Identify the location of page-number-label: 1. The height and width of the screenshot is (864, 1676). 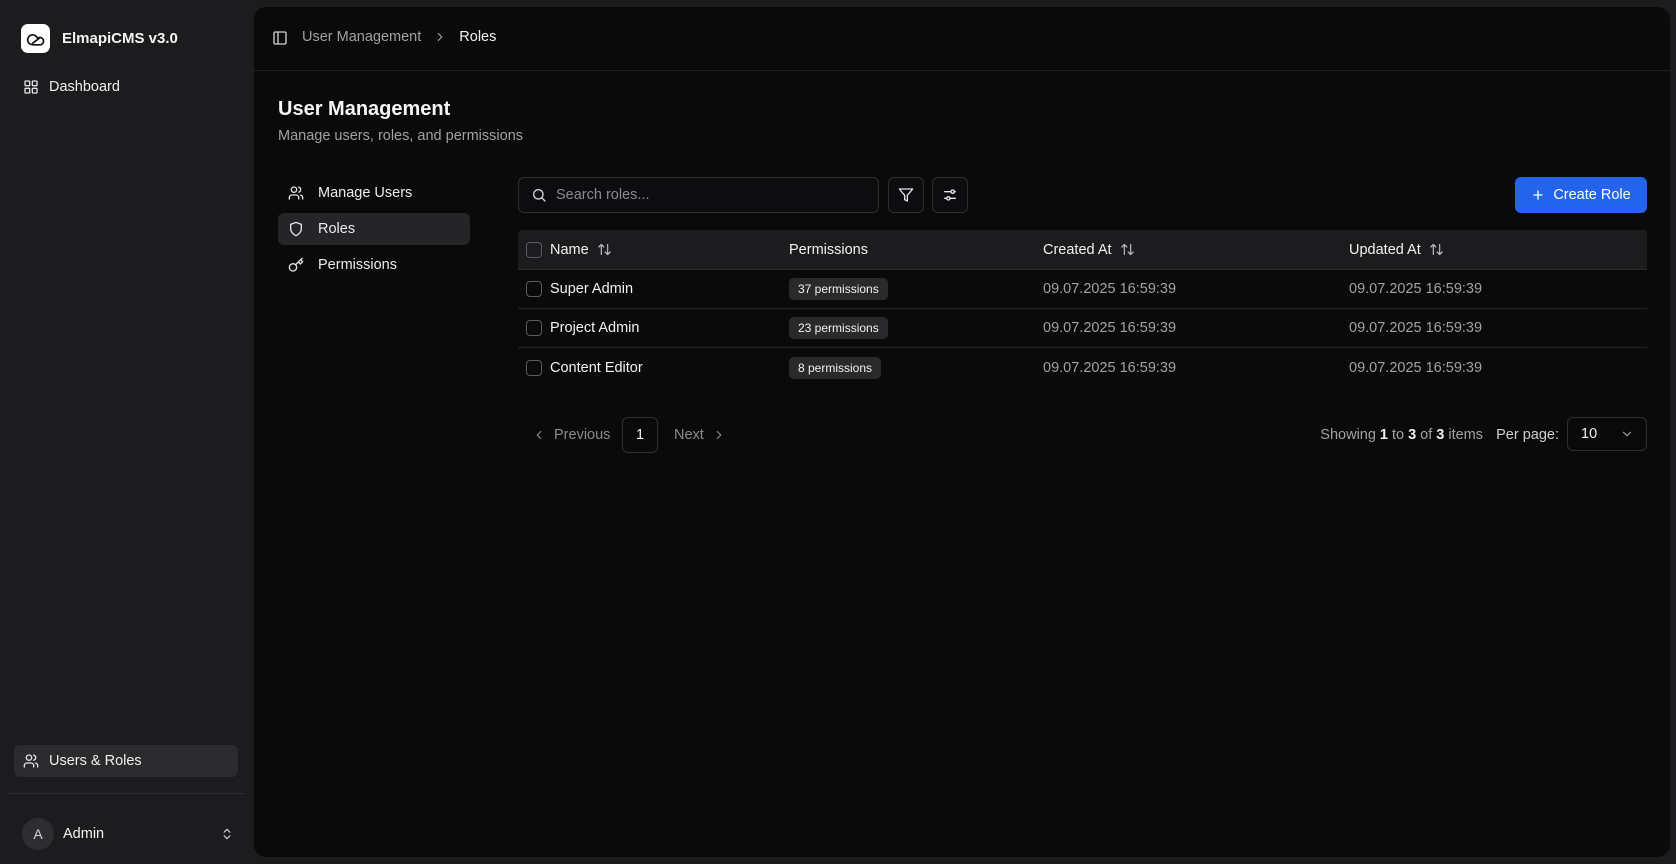
(640, 435).